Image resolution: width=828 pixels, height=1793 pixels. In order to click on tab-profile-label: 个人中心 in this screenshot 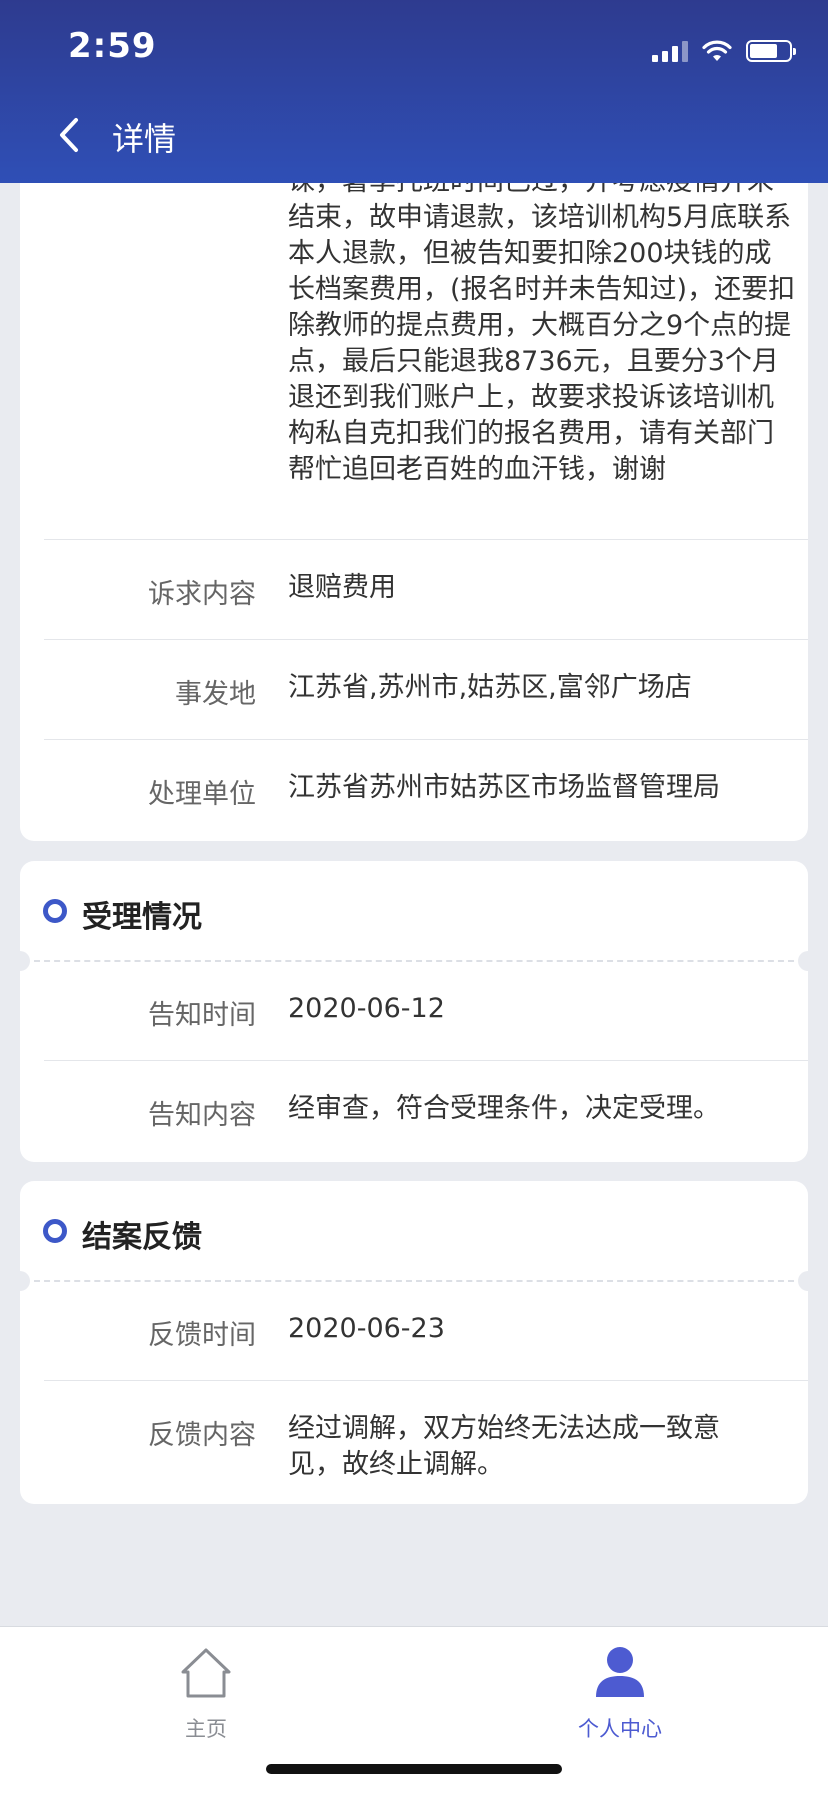, I will do `click(620, 1729)`.